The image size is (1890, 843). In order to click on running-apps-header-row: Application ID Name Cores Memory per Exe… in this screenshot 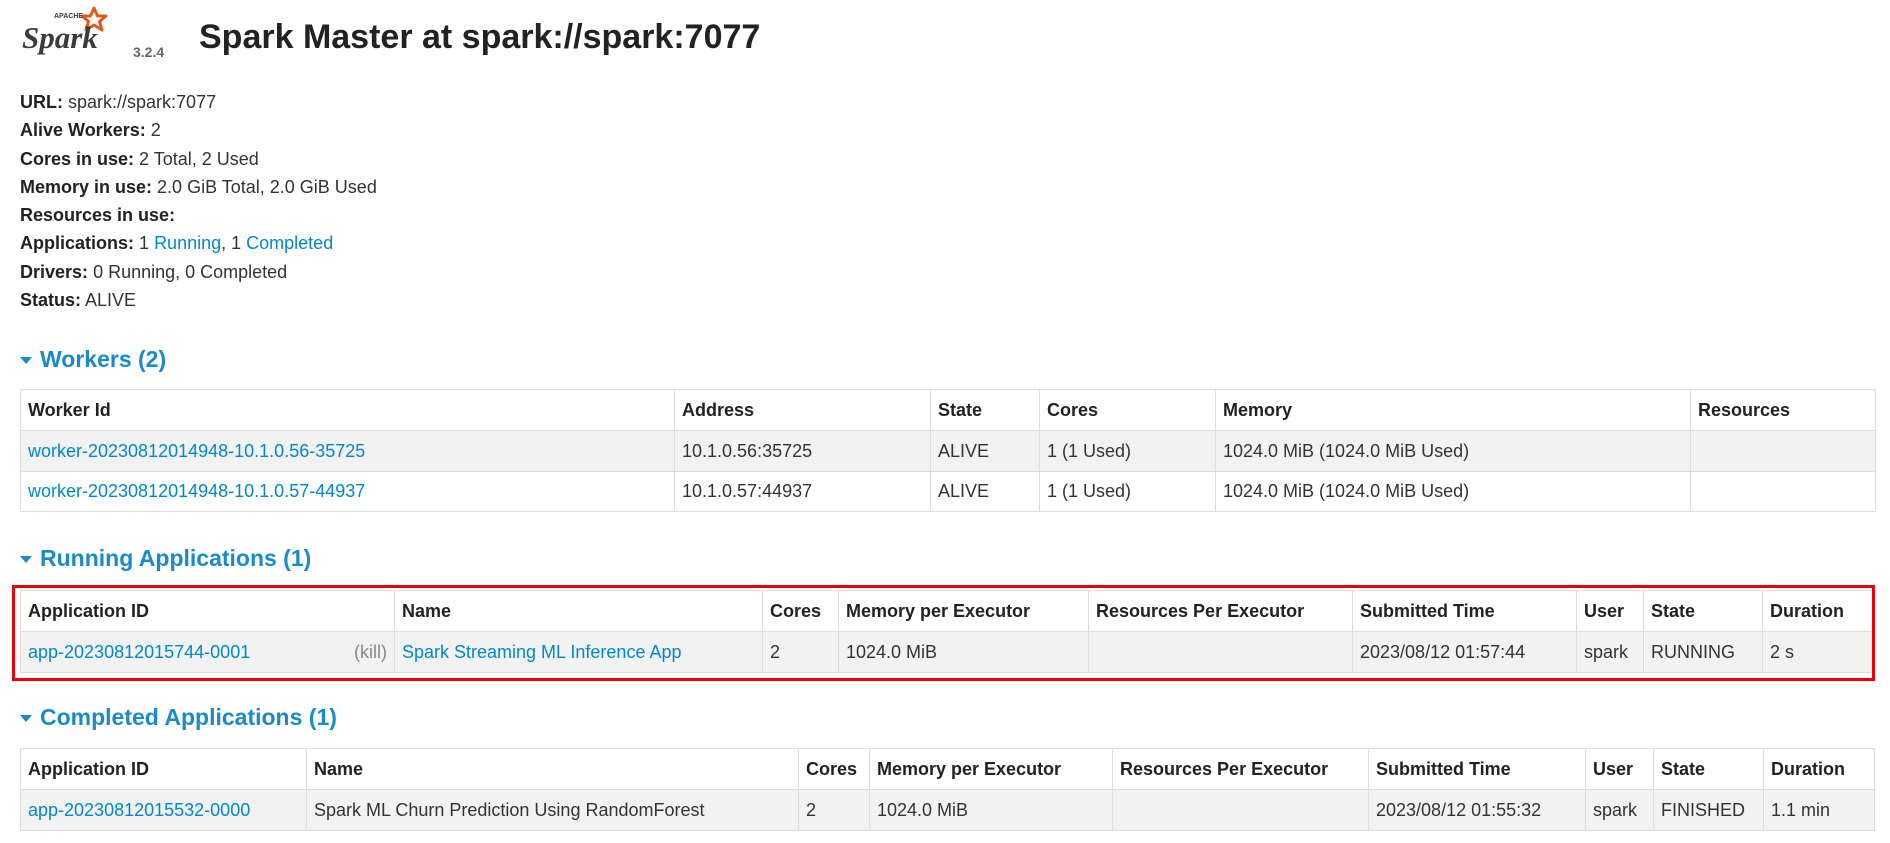, I will do `click(947, 611)`.